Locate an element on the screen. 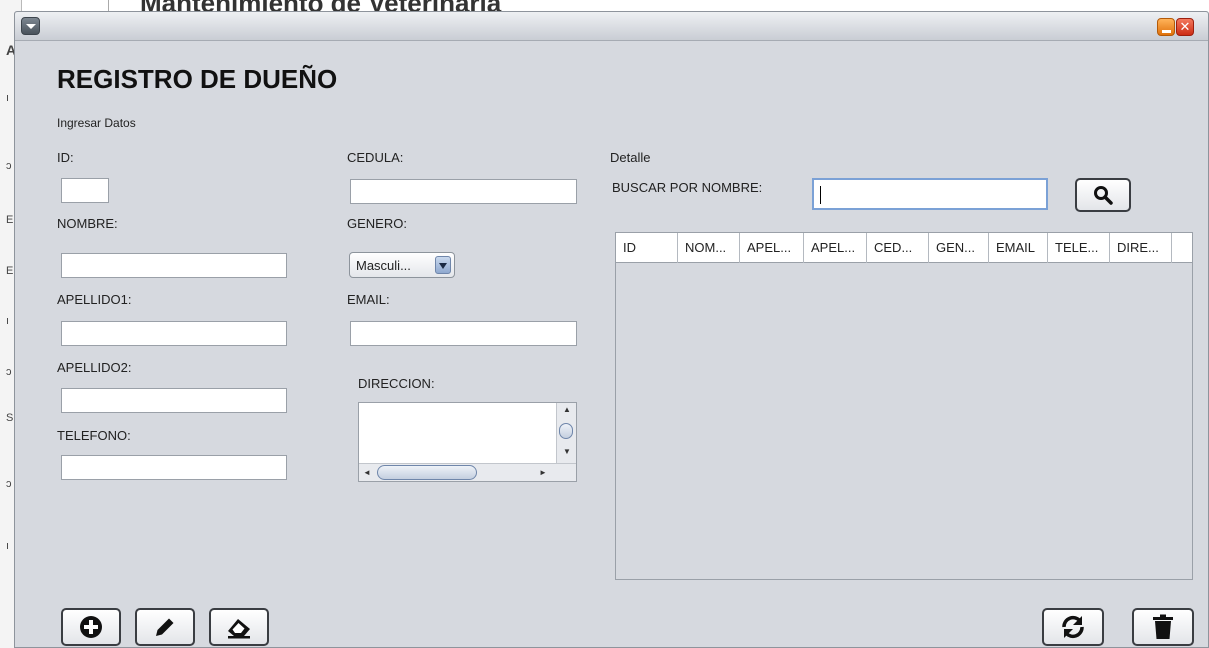 This screenshot has width=1209, height=648. pencil-icon is located at coordinates (165, 627).